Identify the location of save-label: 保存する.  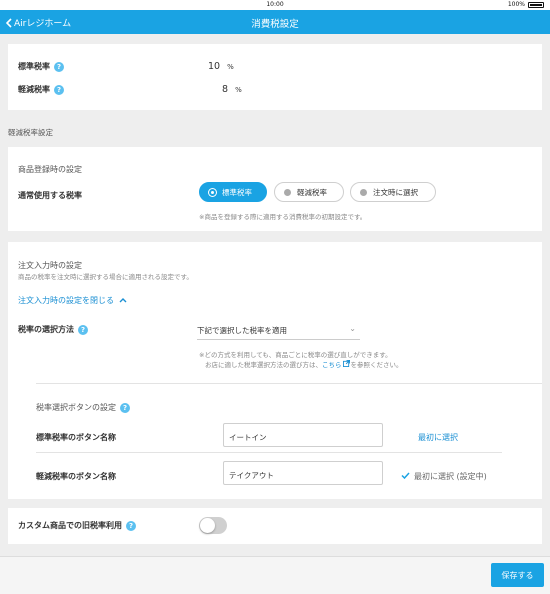
(517, 575).